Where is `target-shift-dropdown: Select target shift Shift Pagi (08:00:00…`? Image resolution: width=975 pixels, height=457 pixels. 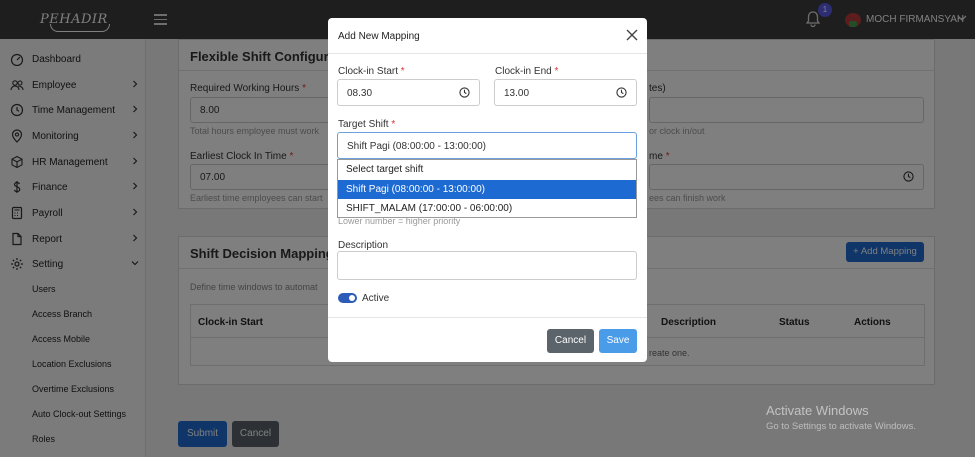
target-shift-dropdown: Select target shift Shift Pagi (08:00:00… is located at coordinates (487, 188).